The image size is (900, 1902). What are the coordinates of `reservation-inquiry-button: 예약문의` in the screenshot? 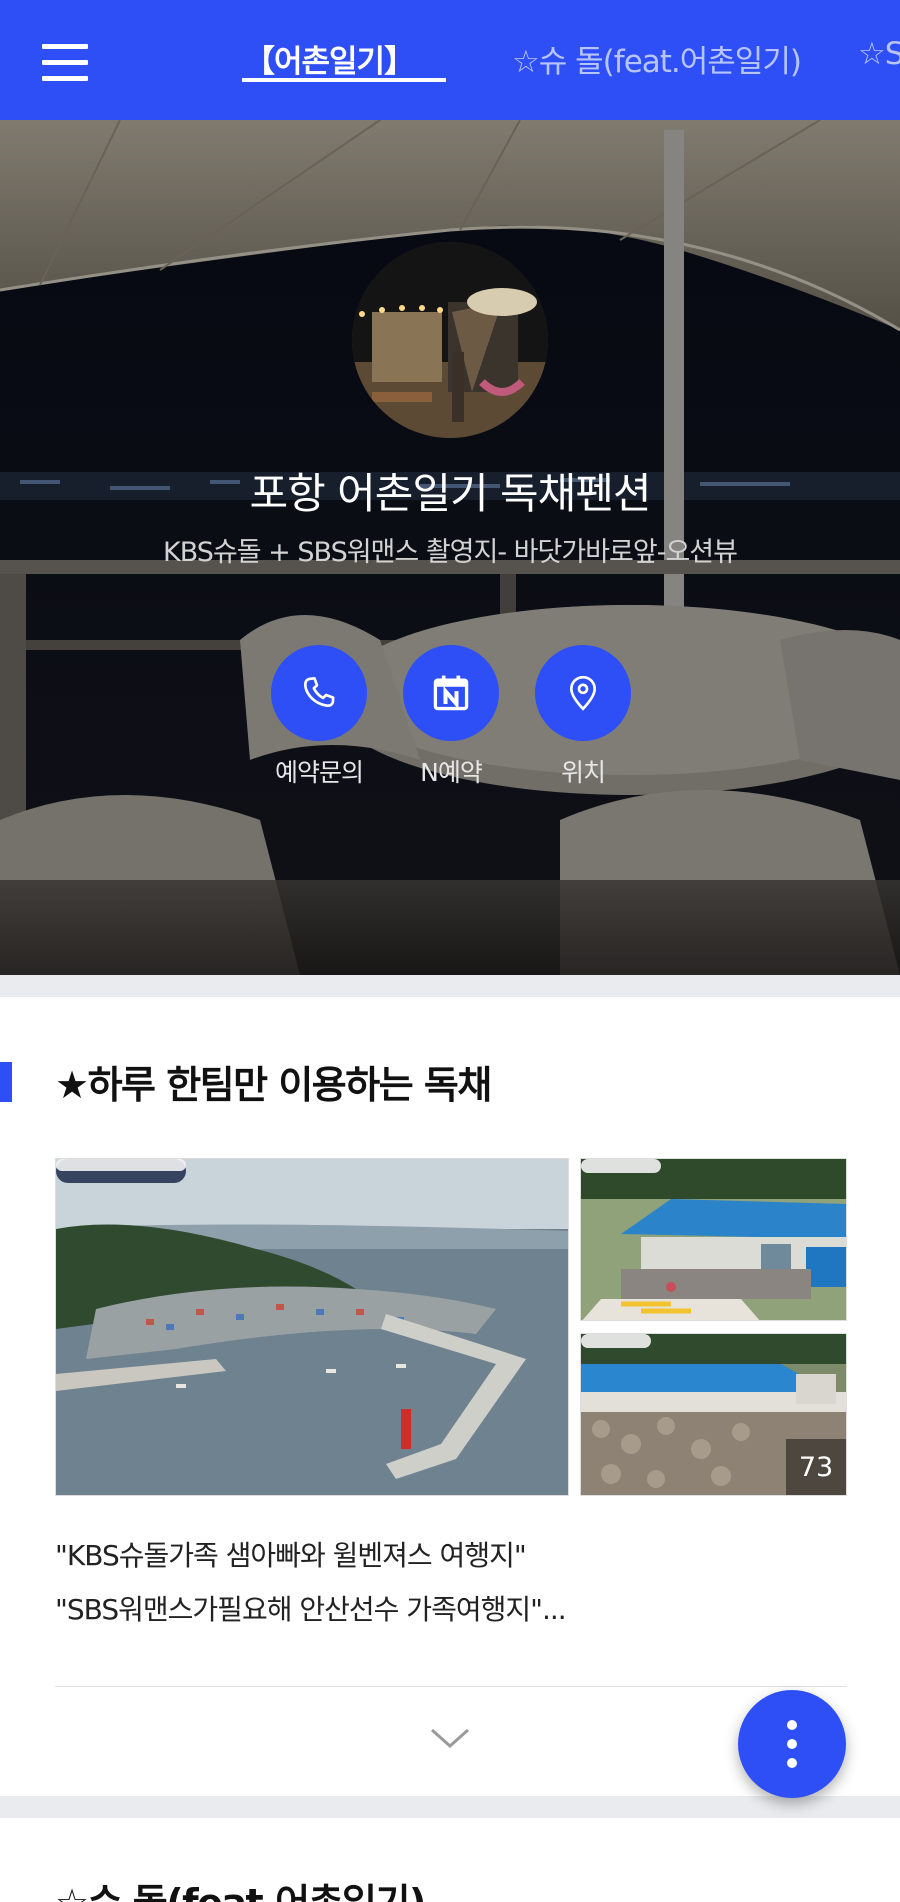 It's located at (319, 717).